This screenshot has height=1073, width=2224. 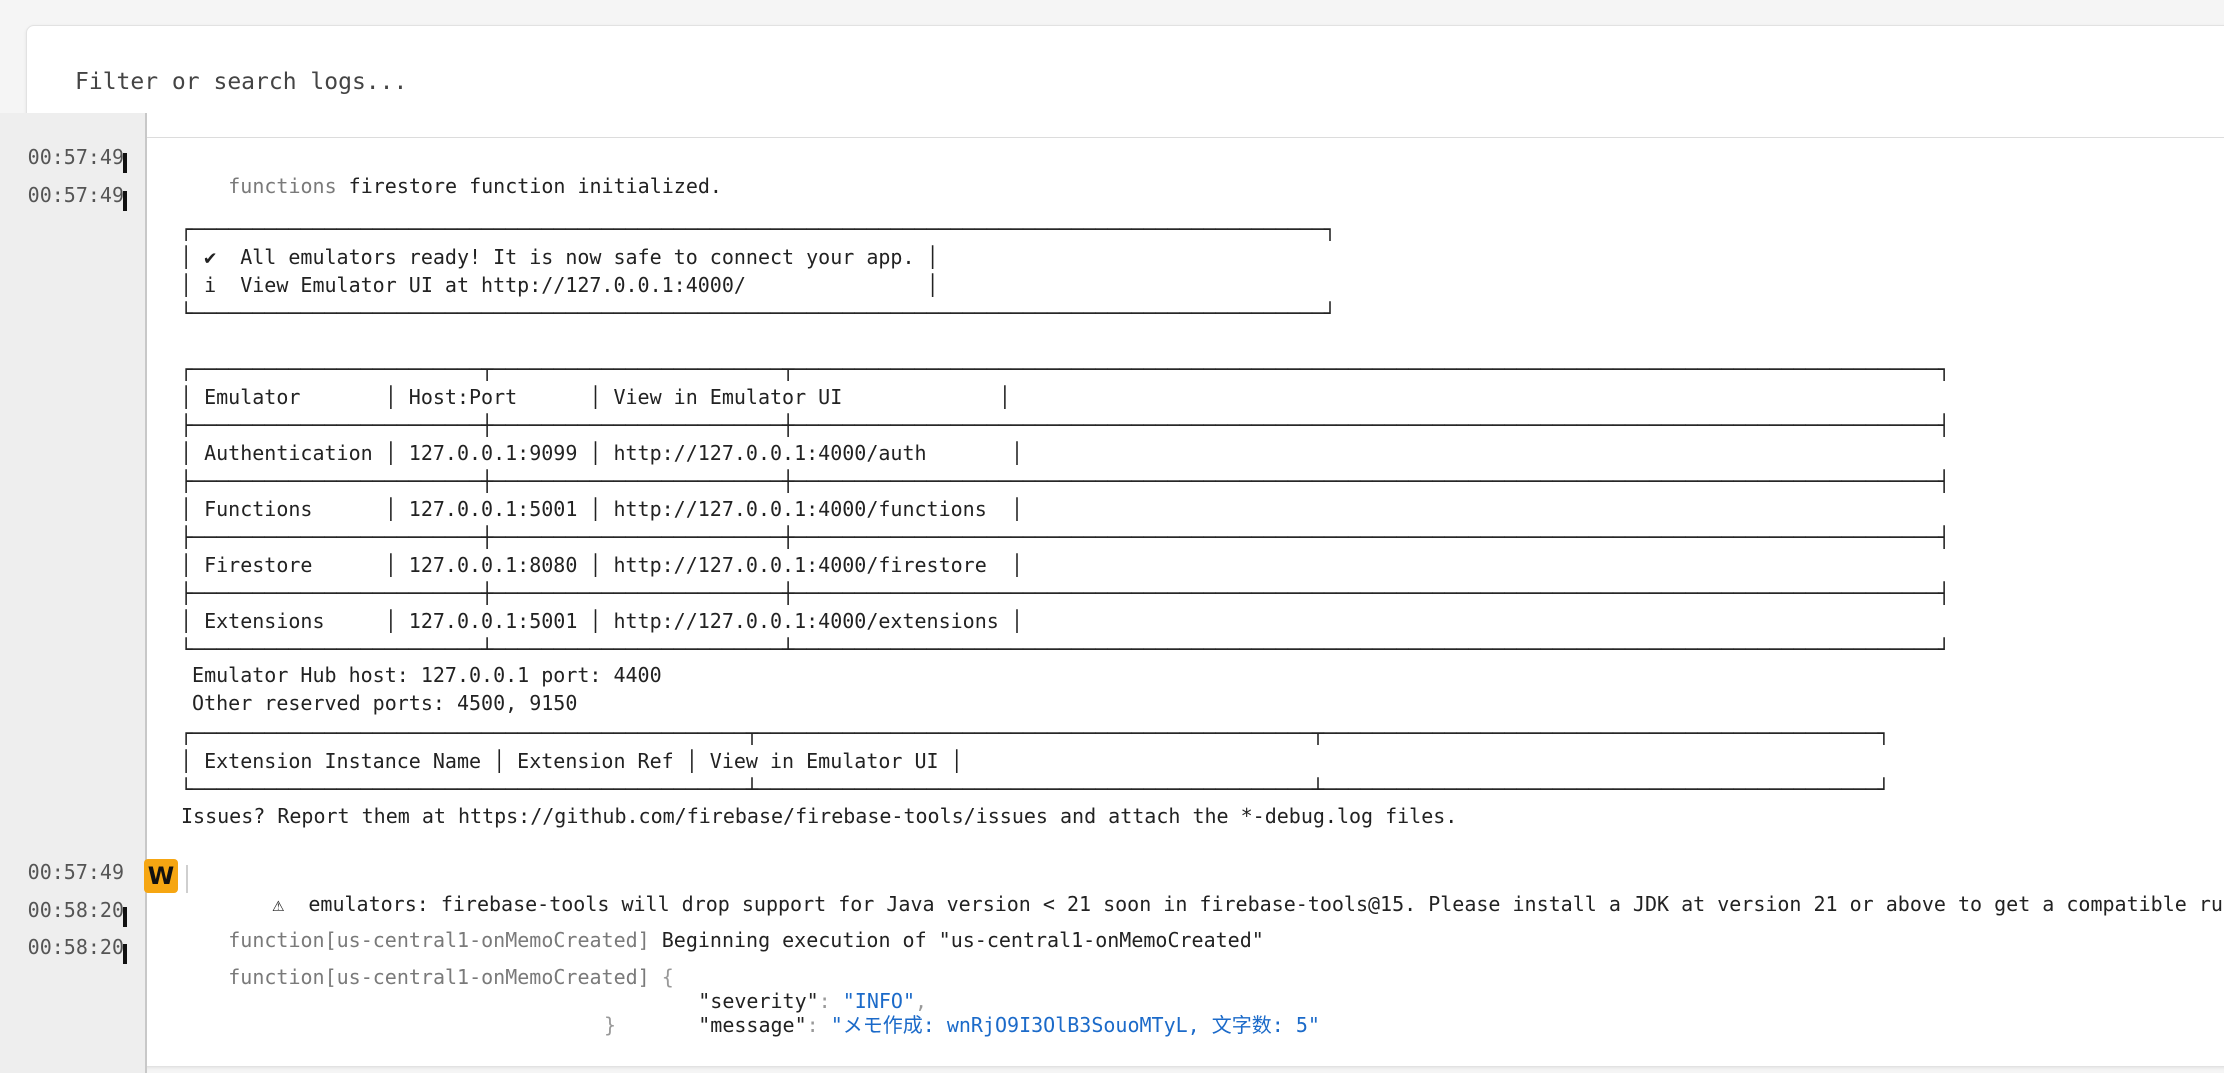 I want to click on log-search-input, so click(x=675, y=82).